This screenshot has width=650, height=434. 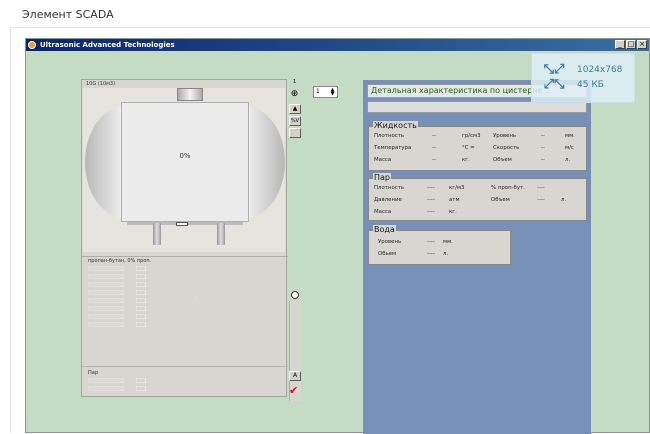 What do you see at coordinates (631, 44) in the screenshot?
I see `maximize-button: □` at bounding box center [631, 44].